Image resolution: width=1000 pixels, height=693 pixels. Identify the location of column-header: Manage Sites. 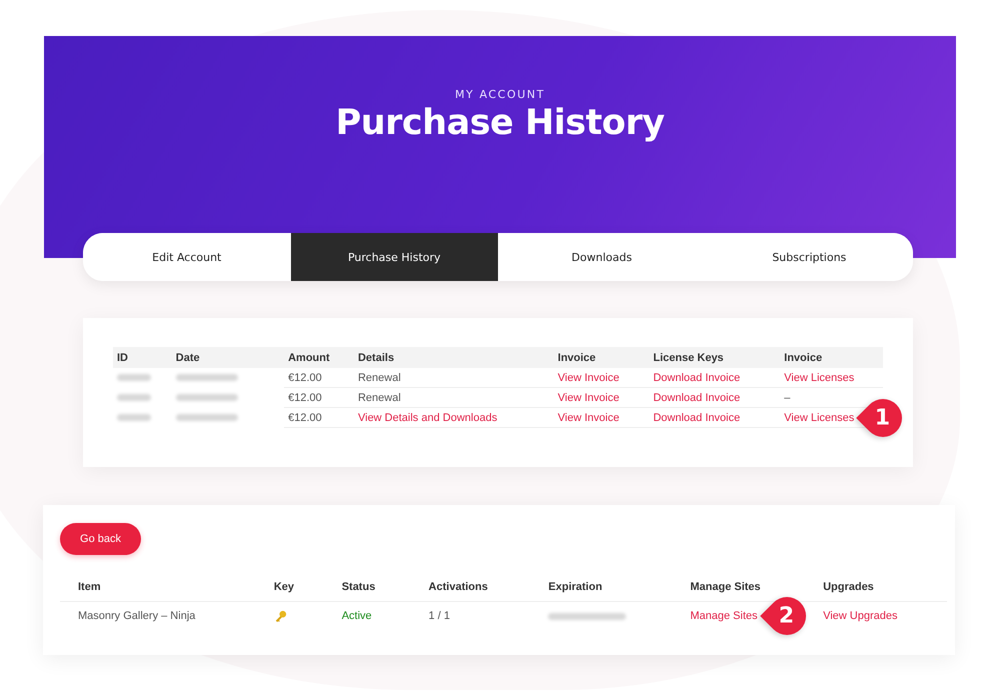
(725, 587).